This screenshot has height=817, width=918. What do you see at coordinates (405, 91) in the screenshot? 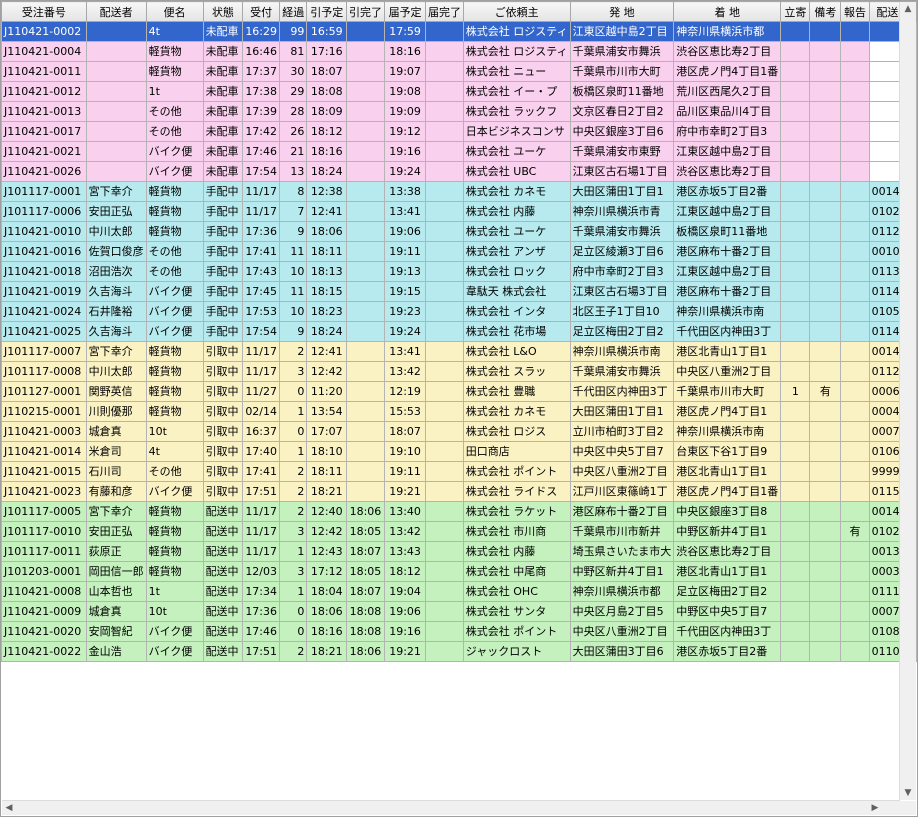
I see `cell-delivery-plan: 19:08` at bounding box center [405, 91].